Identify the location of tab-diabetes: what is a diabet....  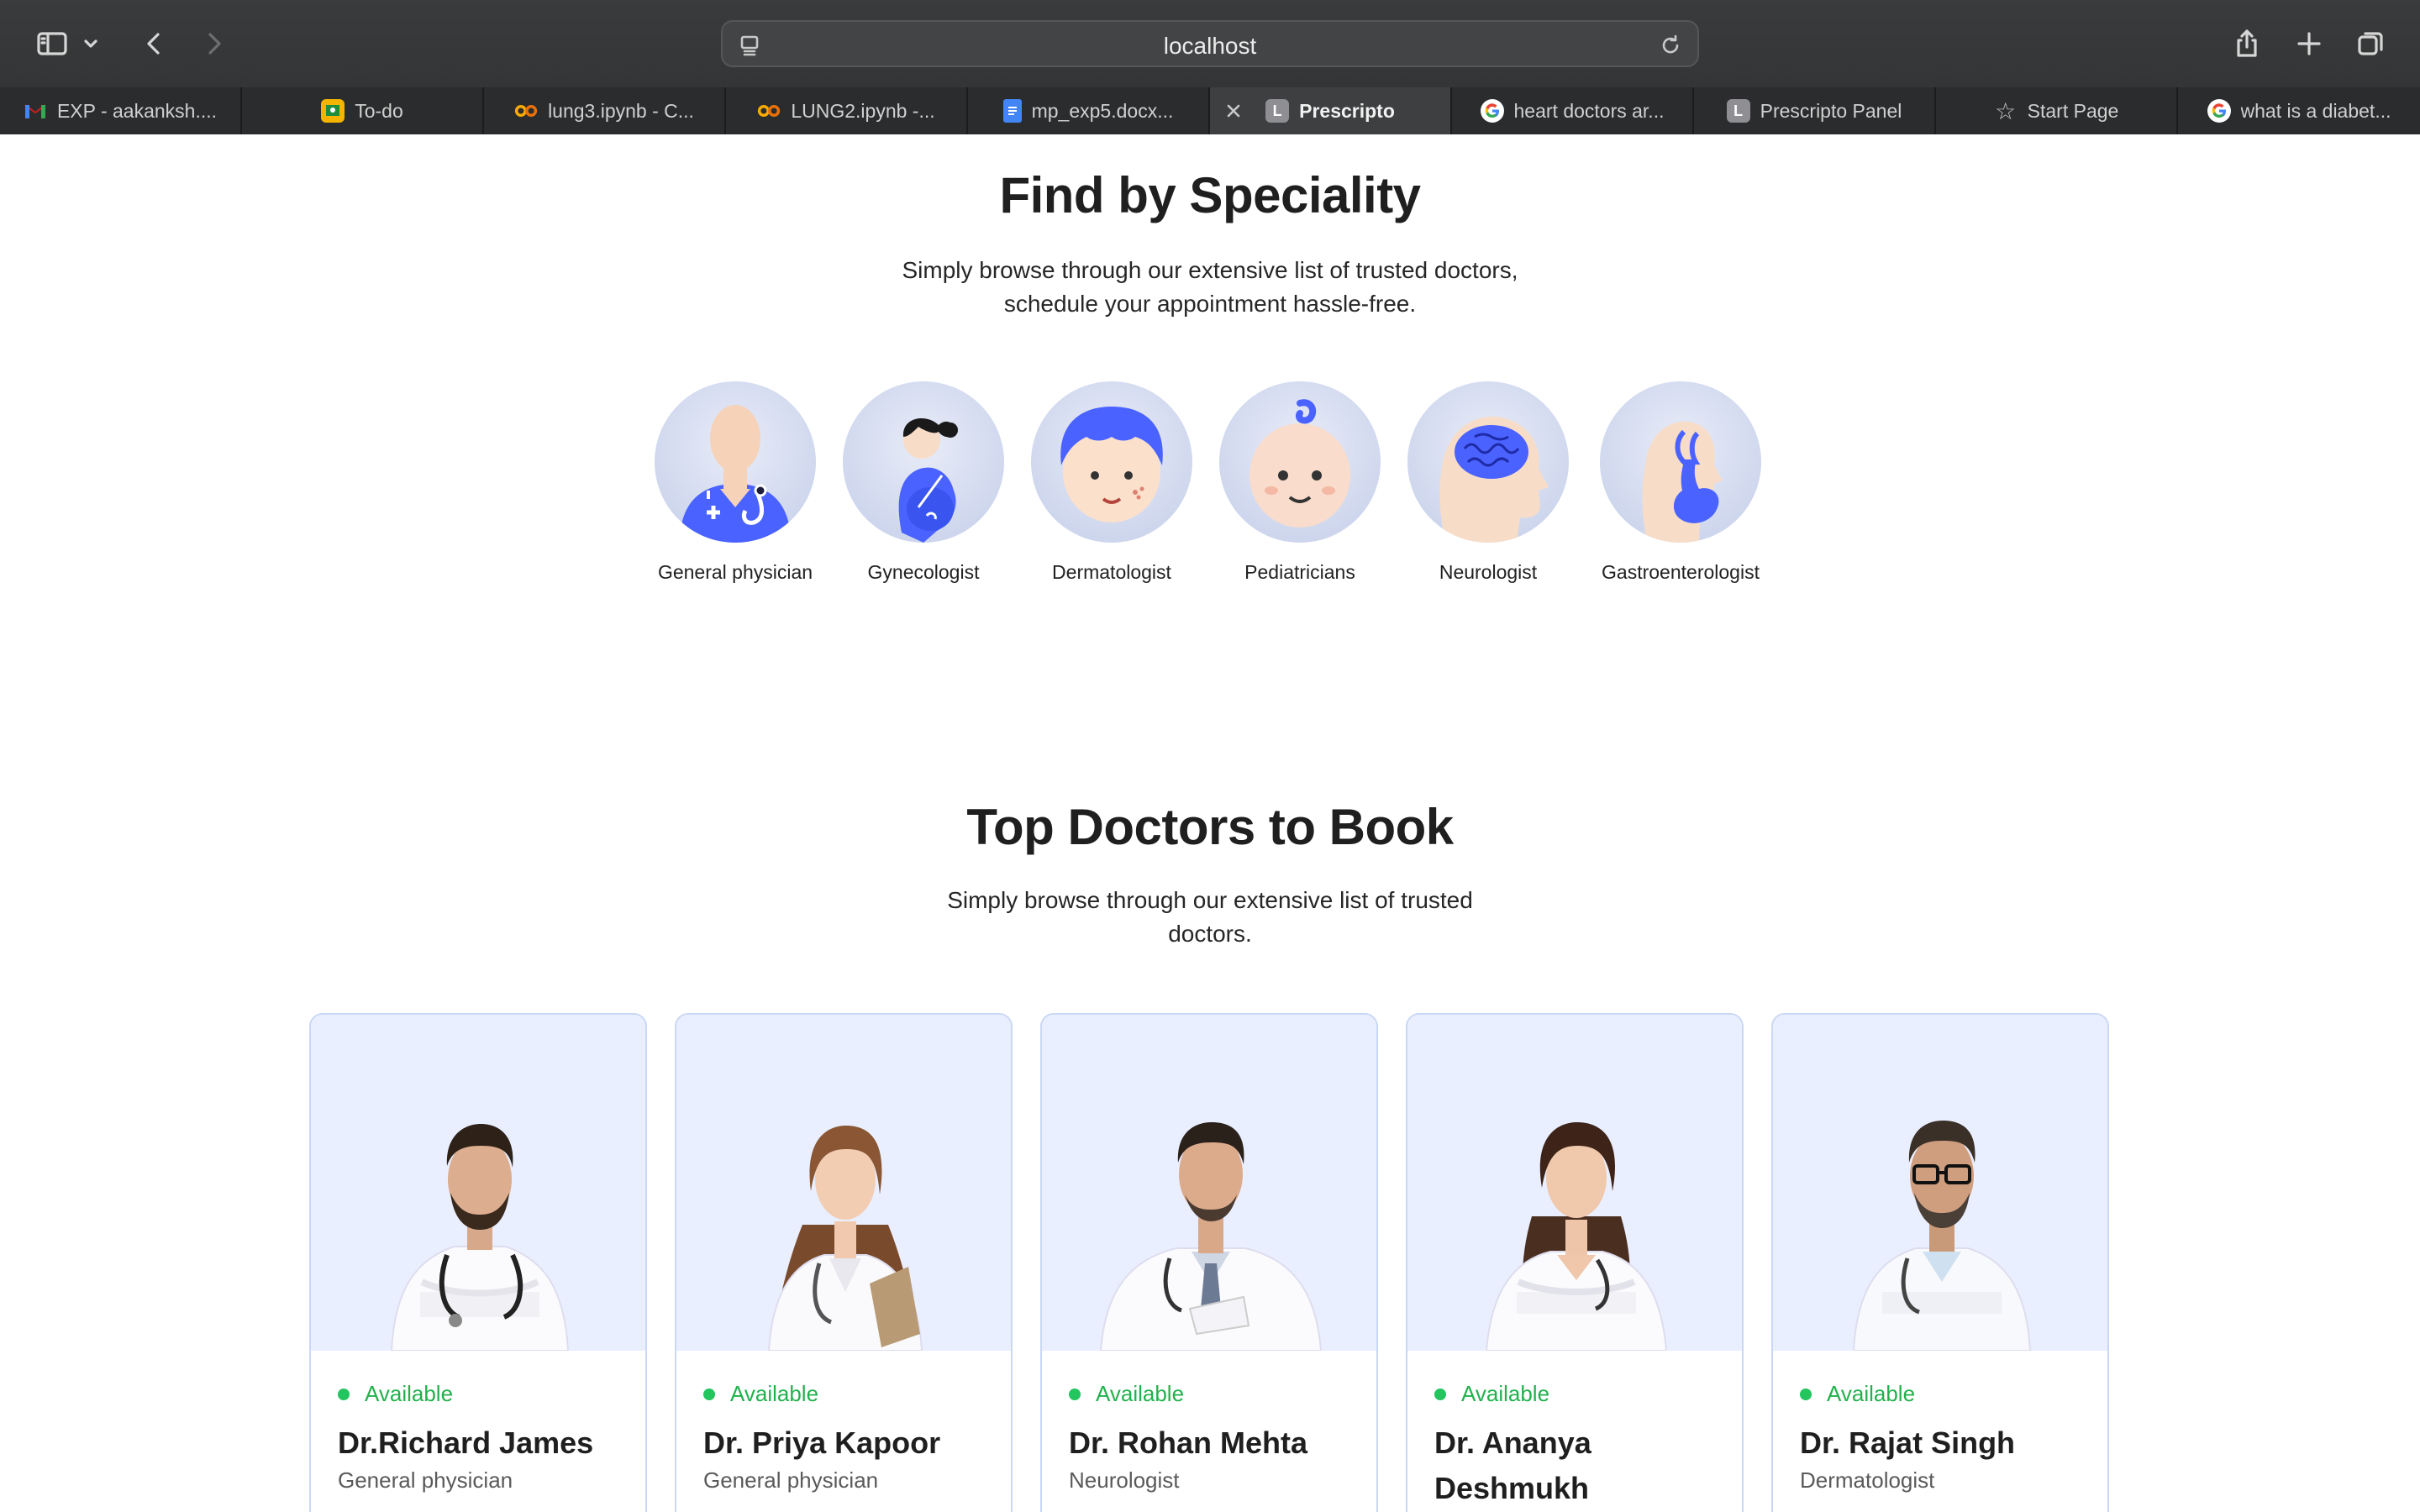
(2299, 110).